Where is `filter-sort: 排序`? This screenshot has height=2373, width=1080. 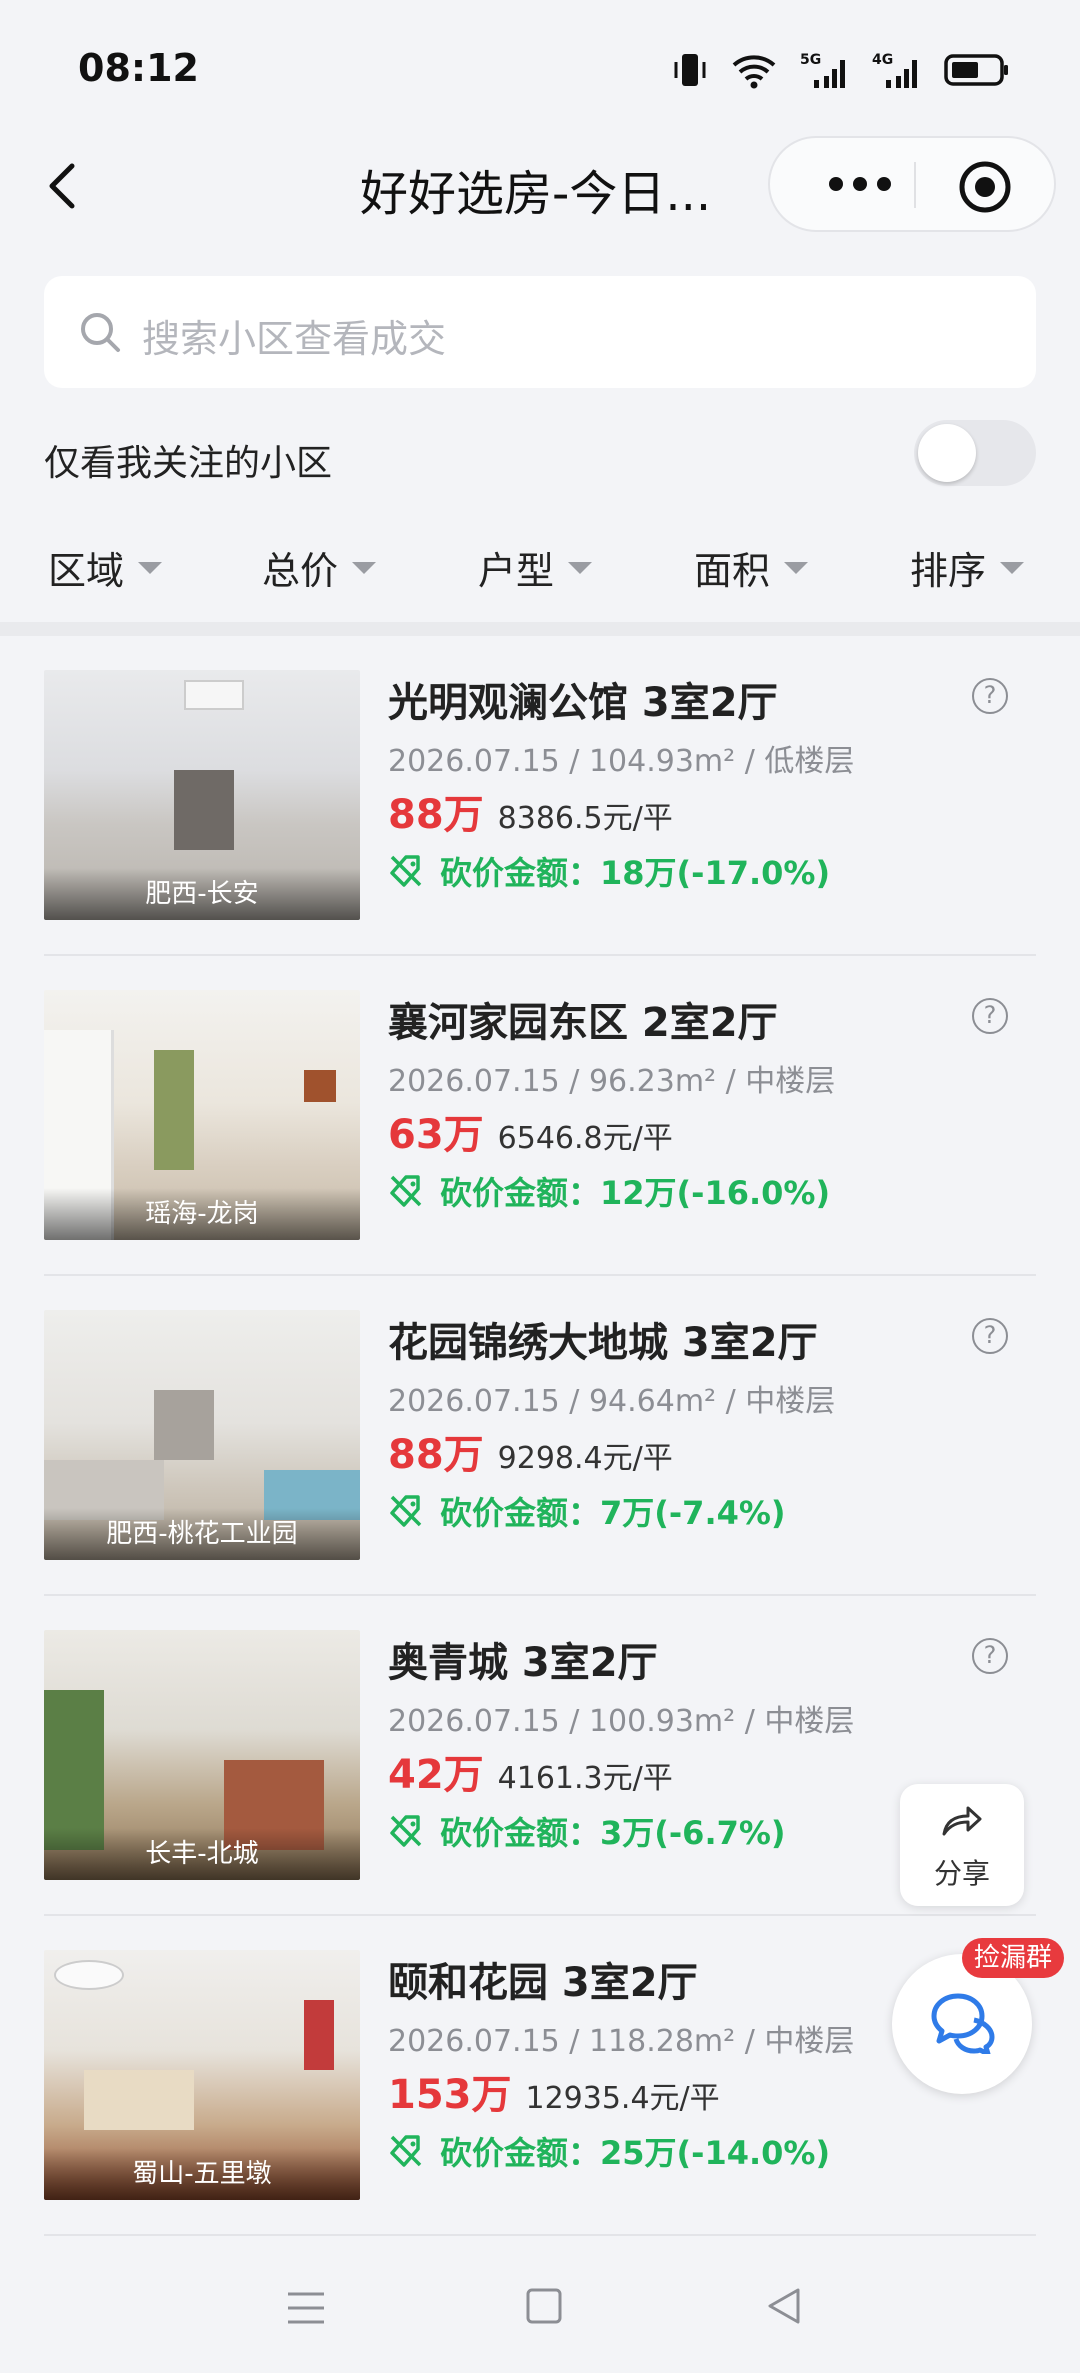
filter-sort: 排序 is located at coordinates (967, 567).